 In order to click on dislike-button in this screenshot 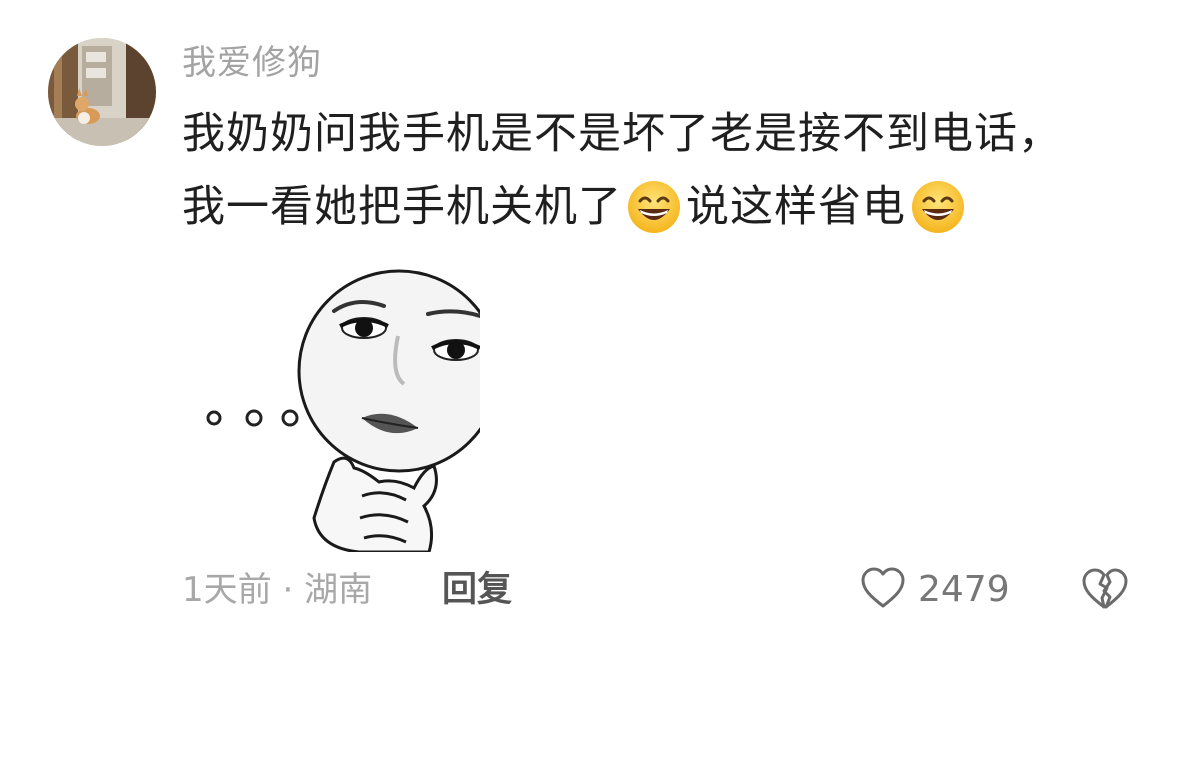, I will do `click(1104, 590)`.